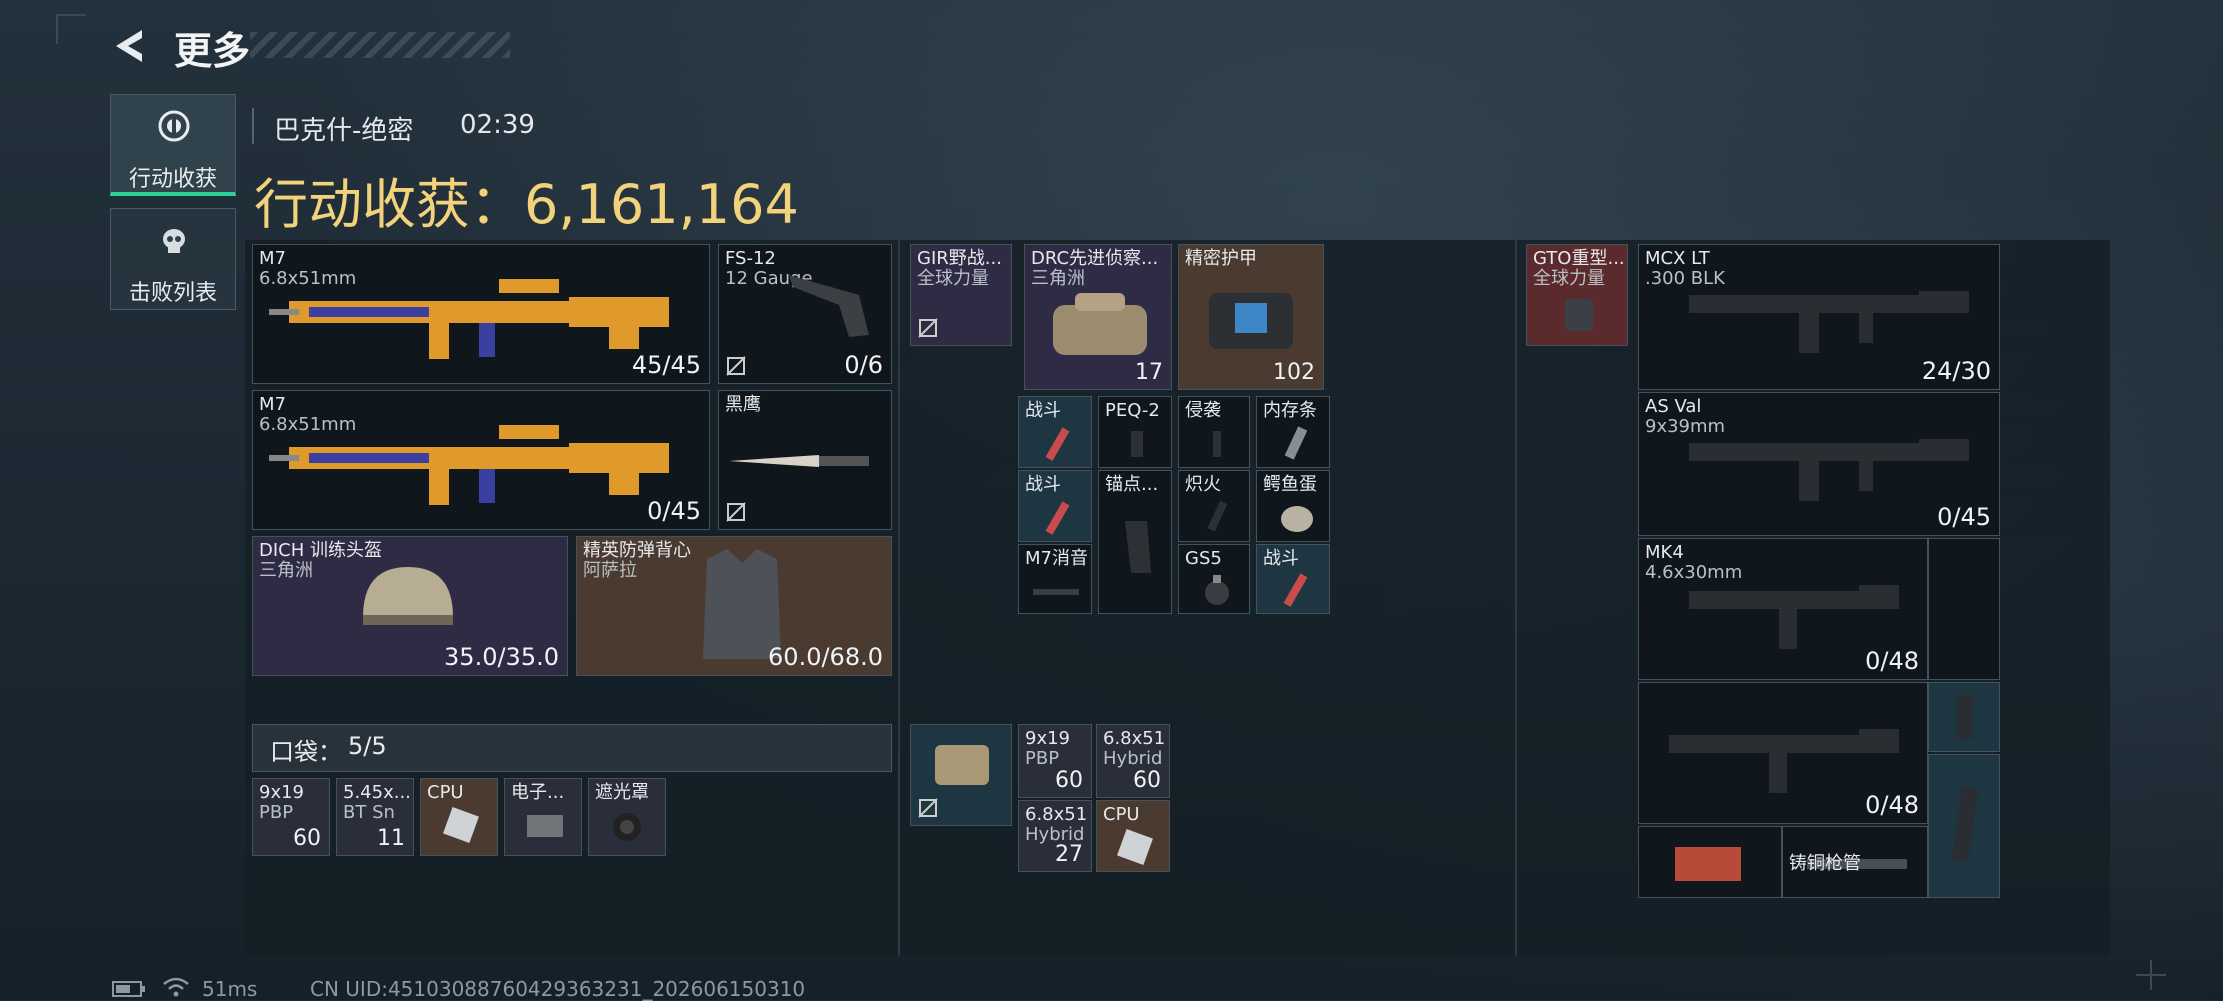 This screenshot has height=1001, width=2223. What do you see at coordinates (176, 987) in the screenshot?
I see `wifi-icon` at bounding box center [176, 987].